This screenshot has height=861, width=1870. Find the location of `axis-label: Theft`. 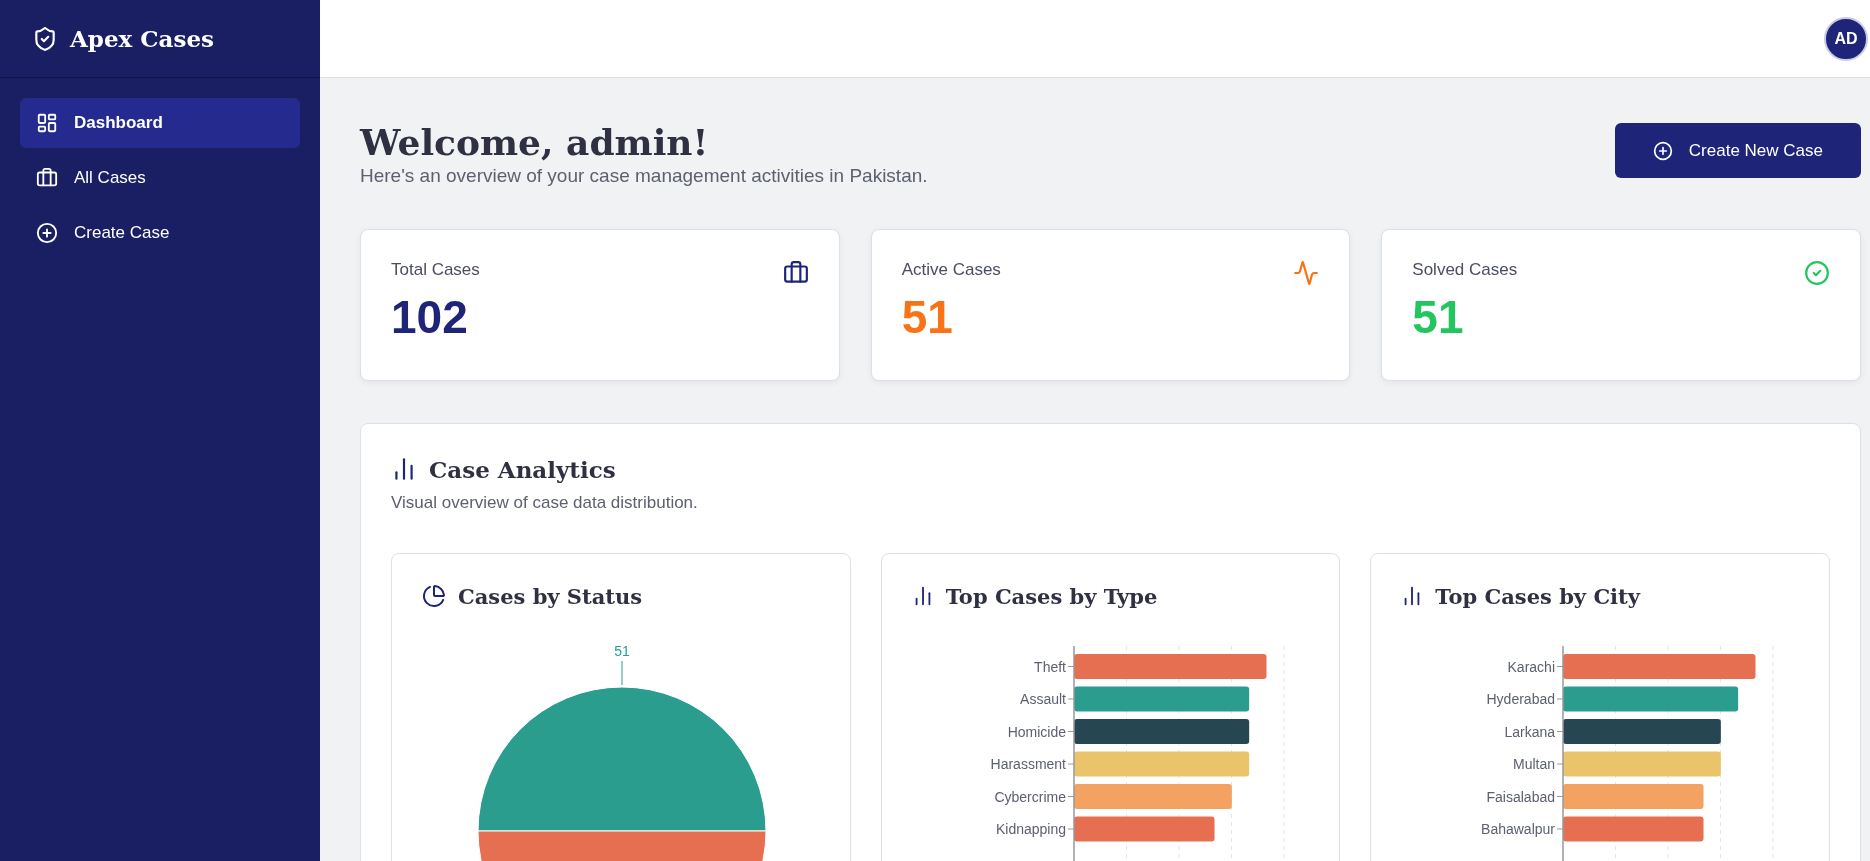

axis-label: Theft is located at coordinates (1049, 666).